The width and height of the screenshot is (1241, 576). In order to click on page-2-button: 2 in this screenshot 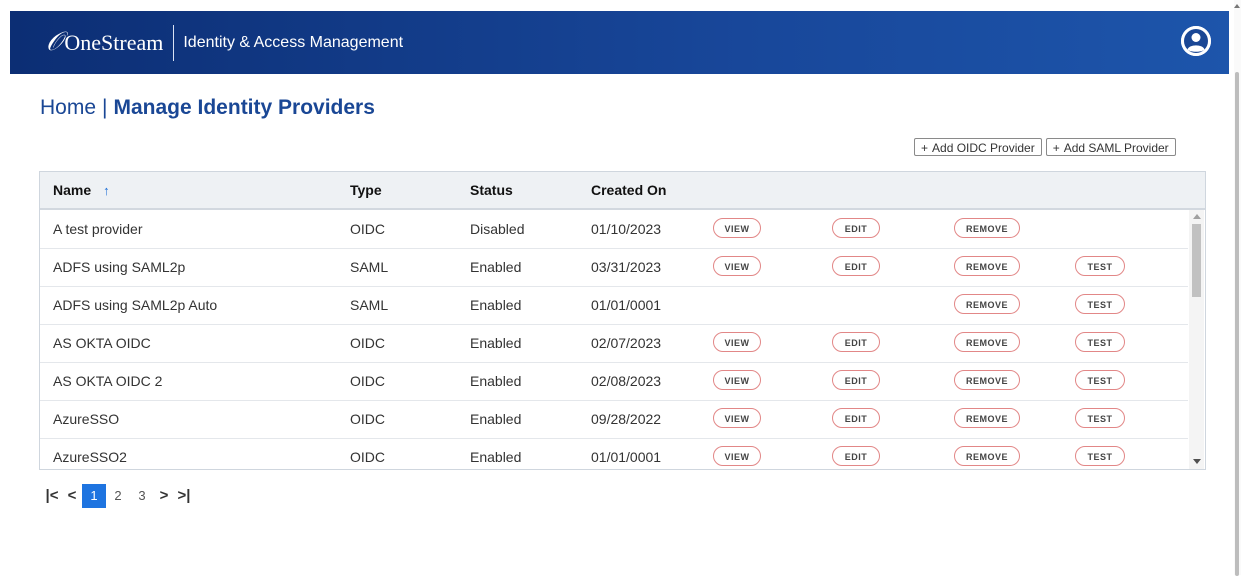, I will do `click(118, 496)`.